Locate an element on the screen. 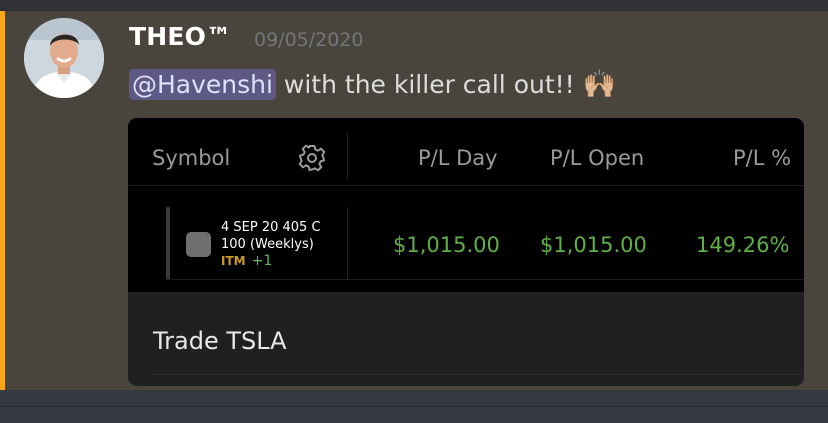 The image size is (828, 423). header-pl-day: P/L Day is located at coordinates (458, 158).